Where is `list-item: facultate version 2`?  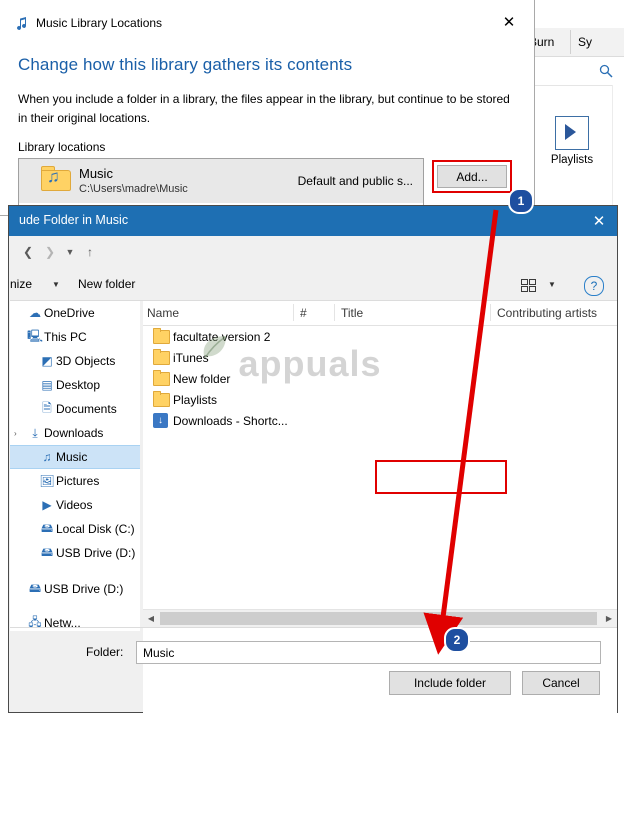 list-item: facultate version 2 is located at coordinates (380, 336).